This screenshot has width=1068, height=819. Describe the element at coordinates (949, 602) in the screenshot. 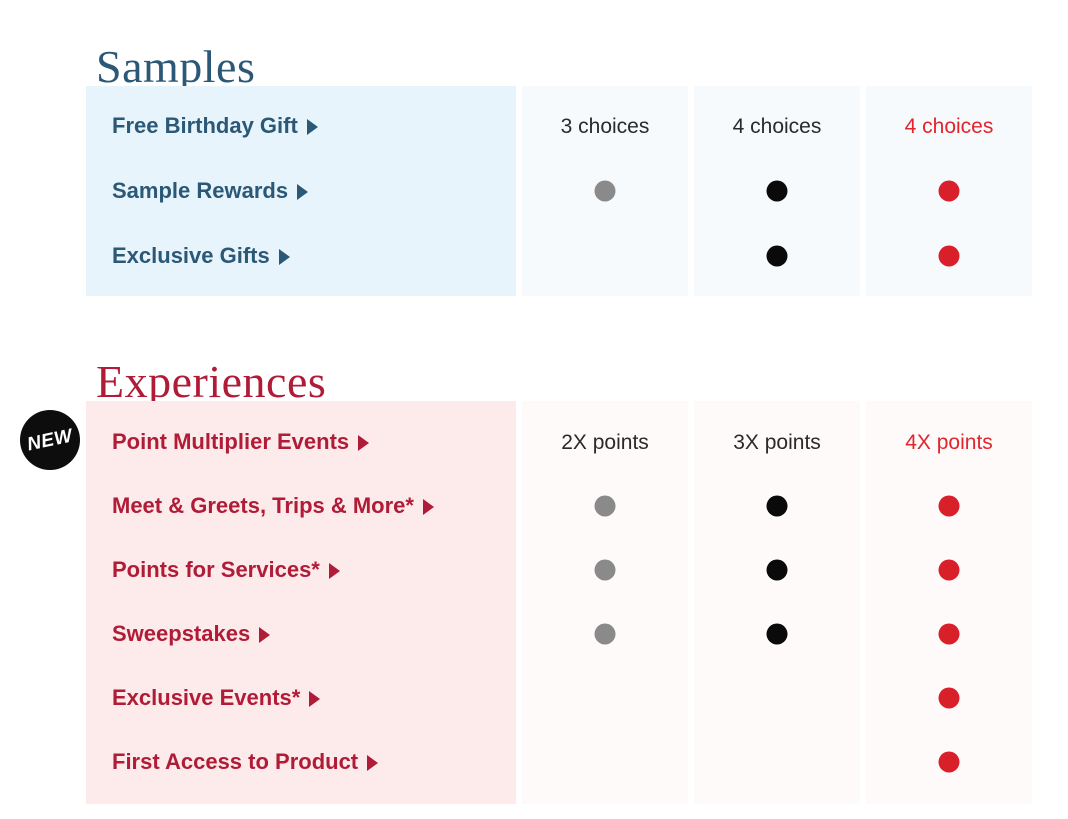

I see `tier-column: 4X points` at that location.